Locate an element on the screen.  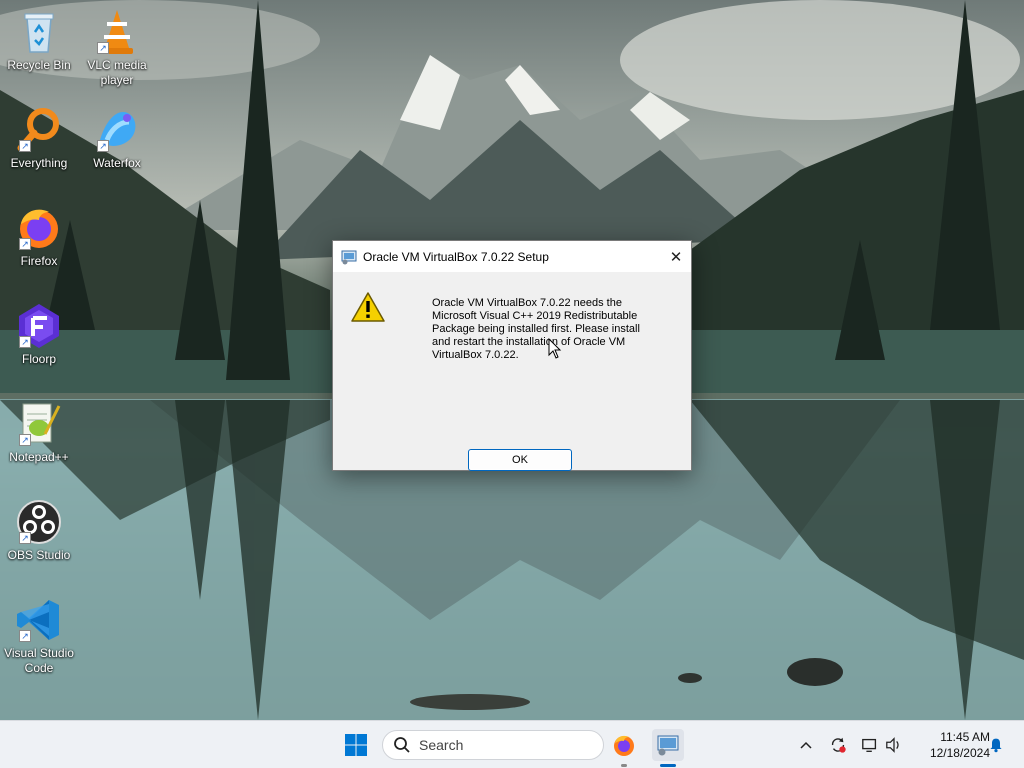
desktop-icon-label: Waterfox is located at coordinates (117, 163).